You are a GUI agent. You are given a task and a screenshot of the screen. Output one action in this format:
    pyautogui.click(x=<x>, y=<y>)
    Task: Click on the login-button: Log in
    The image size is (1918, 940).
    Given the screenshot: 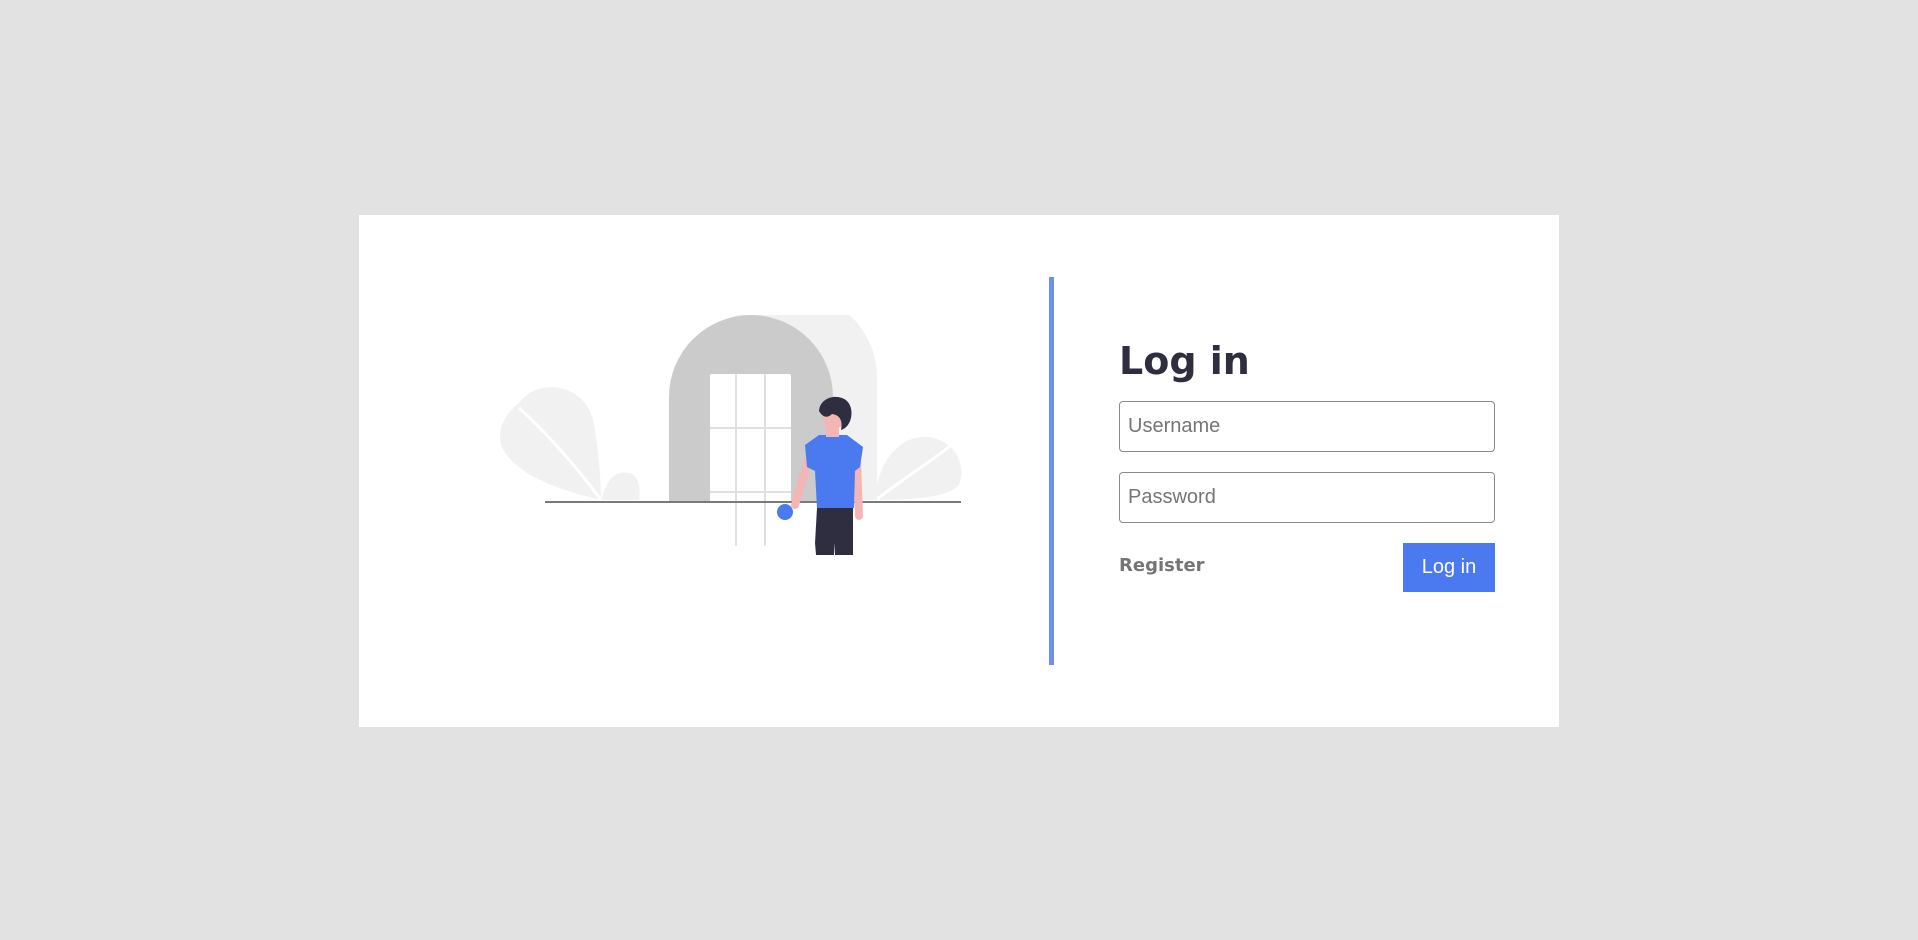 What is the action you would take?
    pyautogui.click(x=1449, y=567)
    